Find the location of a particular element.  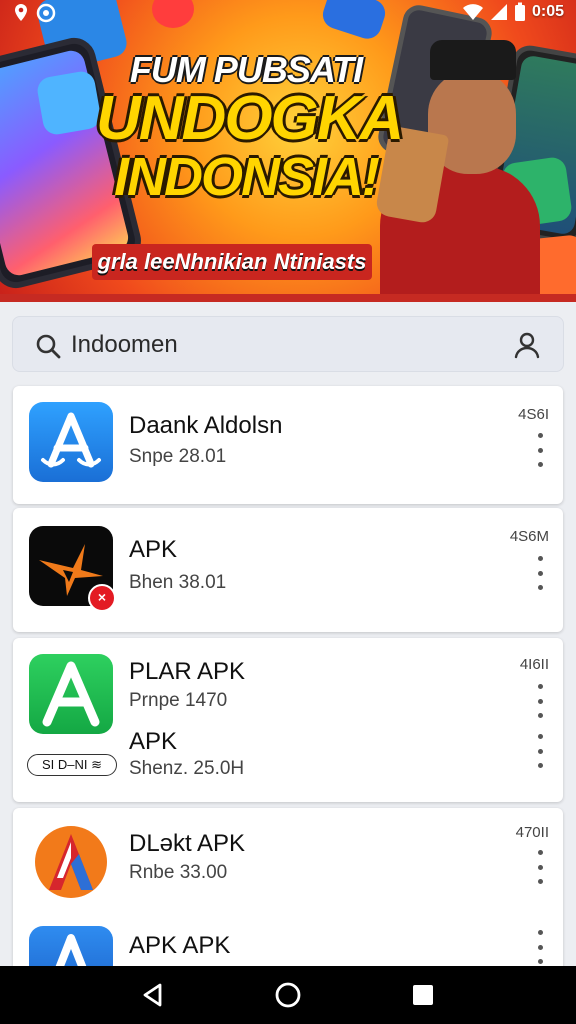

app-rating: 470II is located at coordinates (532, 832).